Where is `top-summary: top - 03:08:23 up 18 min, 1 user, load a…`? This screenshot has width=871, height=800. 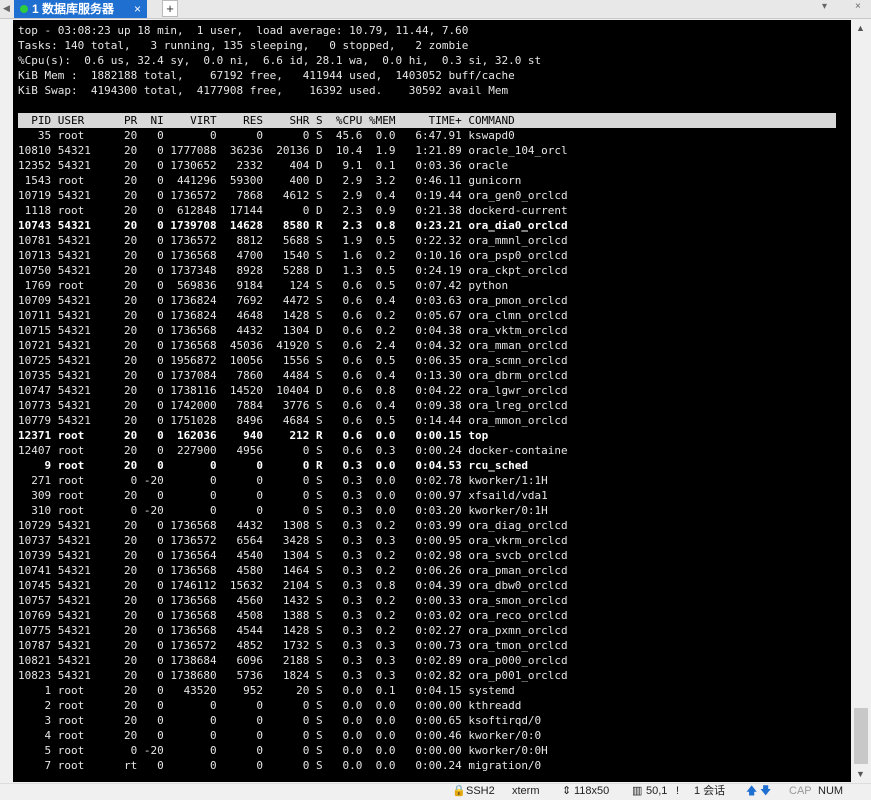
top-summary: top - 03:08:23 up 18 min, 1 user, load a… is located at coordinates (279, 60).